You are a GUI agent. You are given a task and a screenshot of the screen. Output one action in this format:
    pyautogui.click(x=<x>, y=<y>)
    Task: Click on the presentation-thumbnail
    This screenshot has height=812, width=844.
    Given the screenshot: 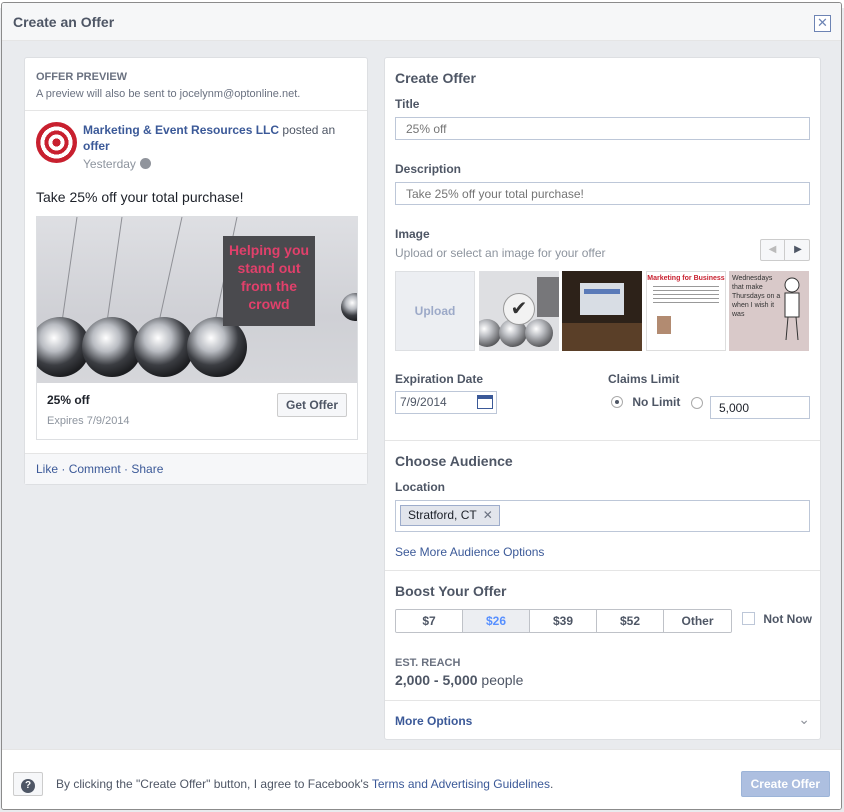 What is the action you would take?
    pyautogui.click(x=602, y=311)
    